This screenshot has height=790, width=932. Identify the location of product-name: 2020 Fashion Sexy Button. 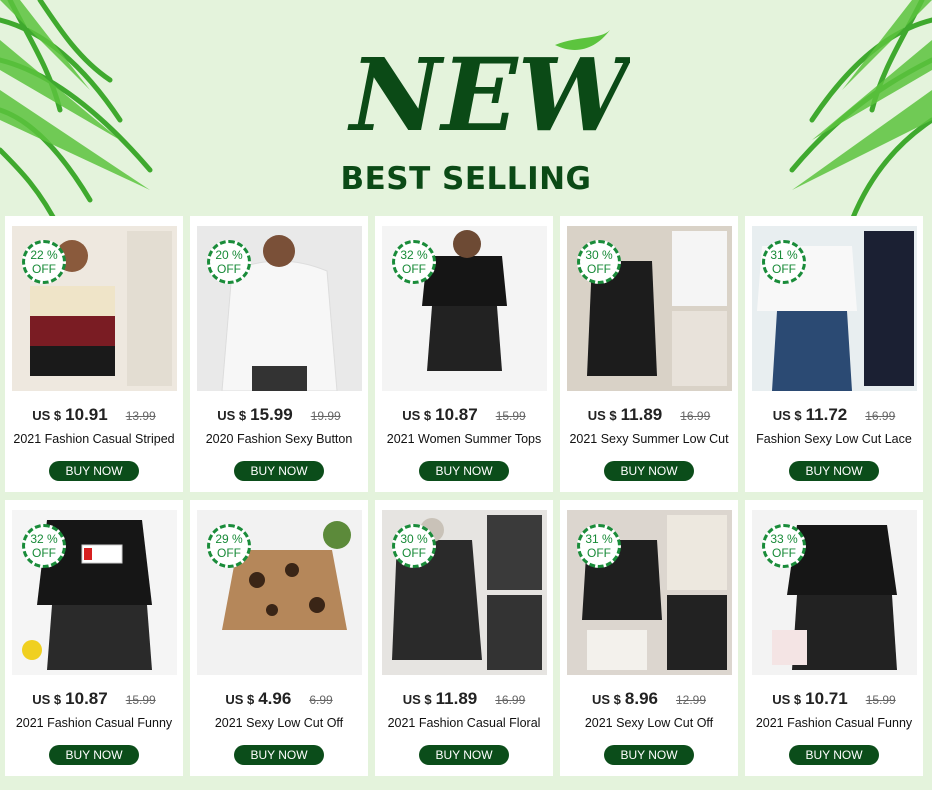
(279, 439).